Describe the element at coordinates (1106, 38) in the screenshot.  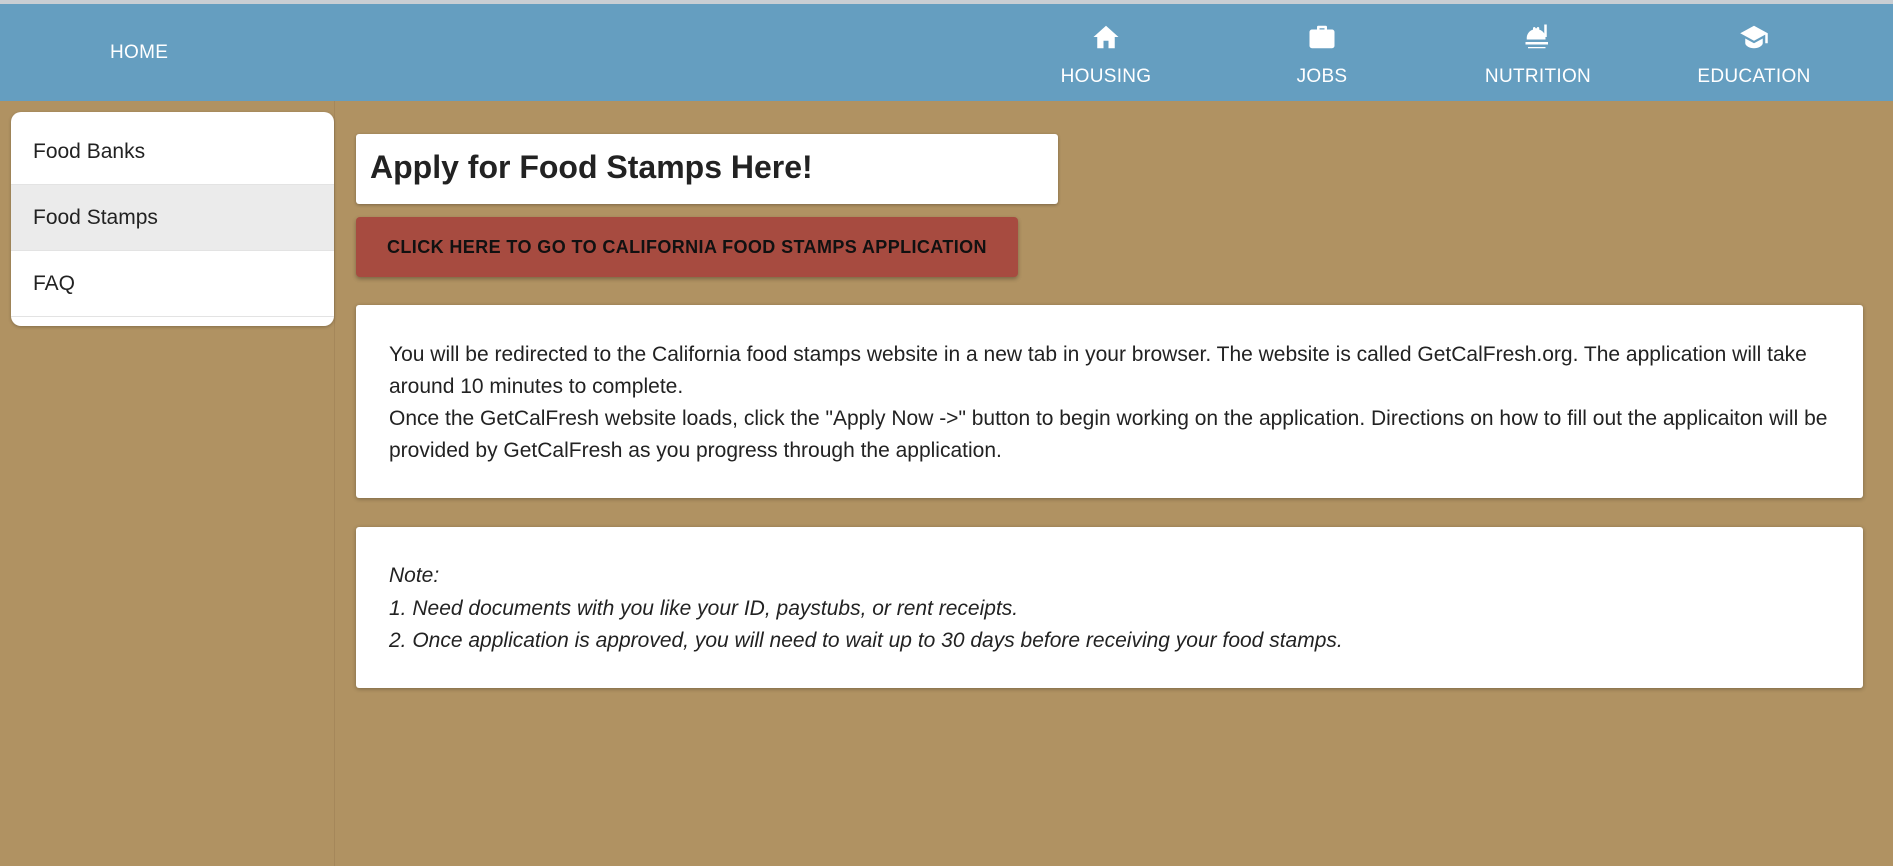
I see `home-icon` at that location.